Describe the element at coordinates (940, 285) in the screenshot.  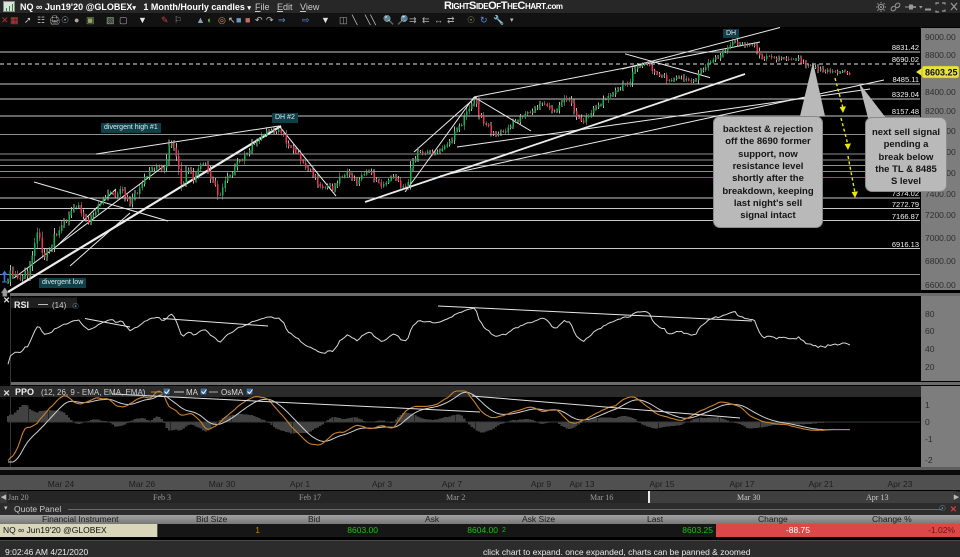
I see `svg-text: 6600.00` at that location.